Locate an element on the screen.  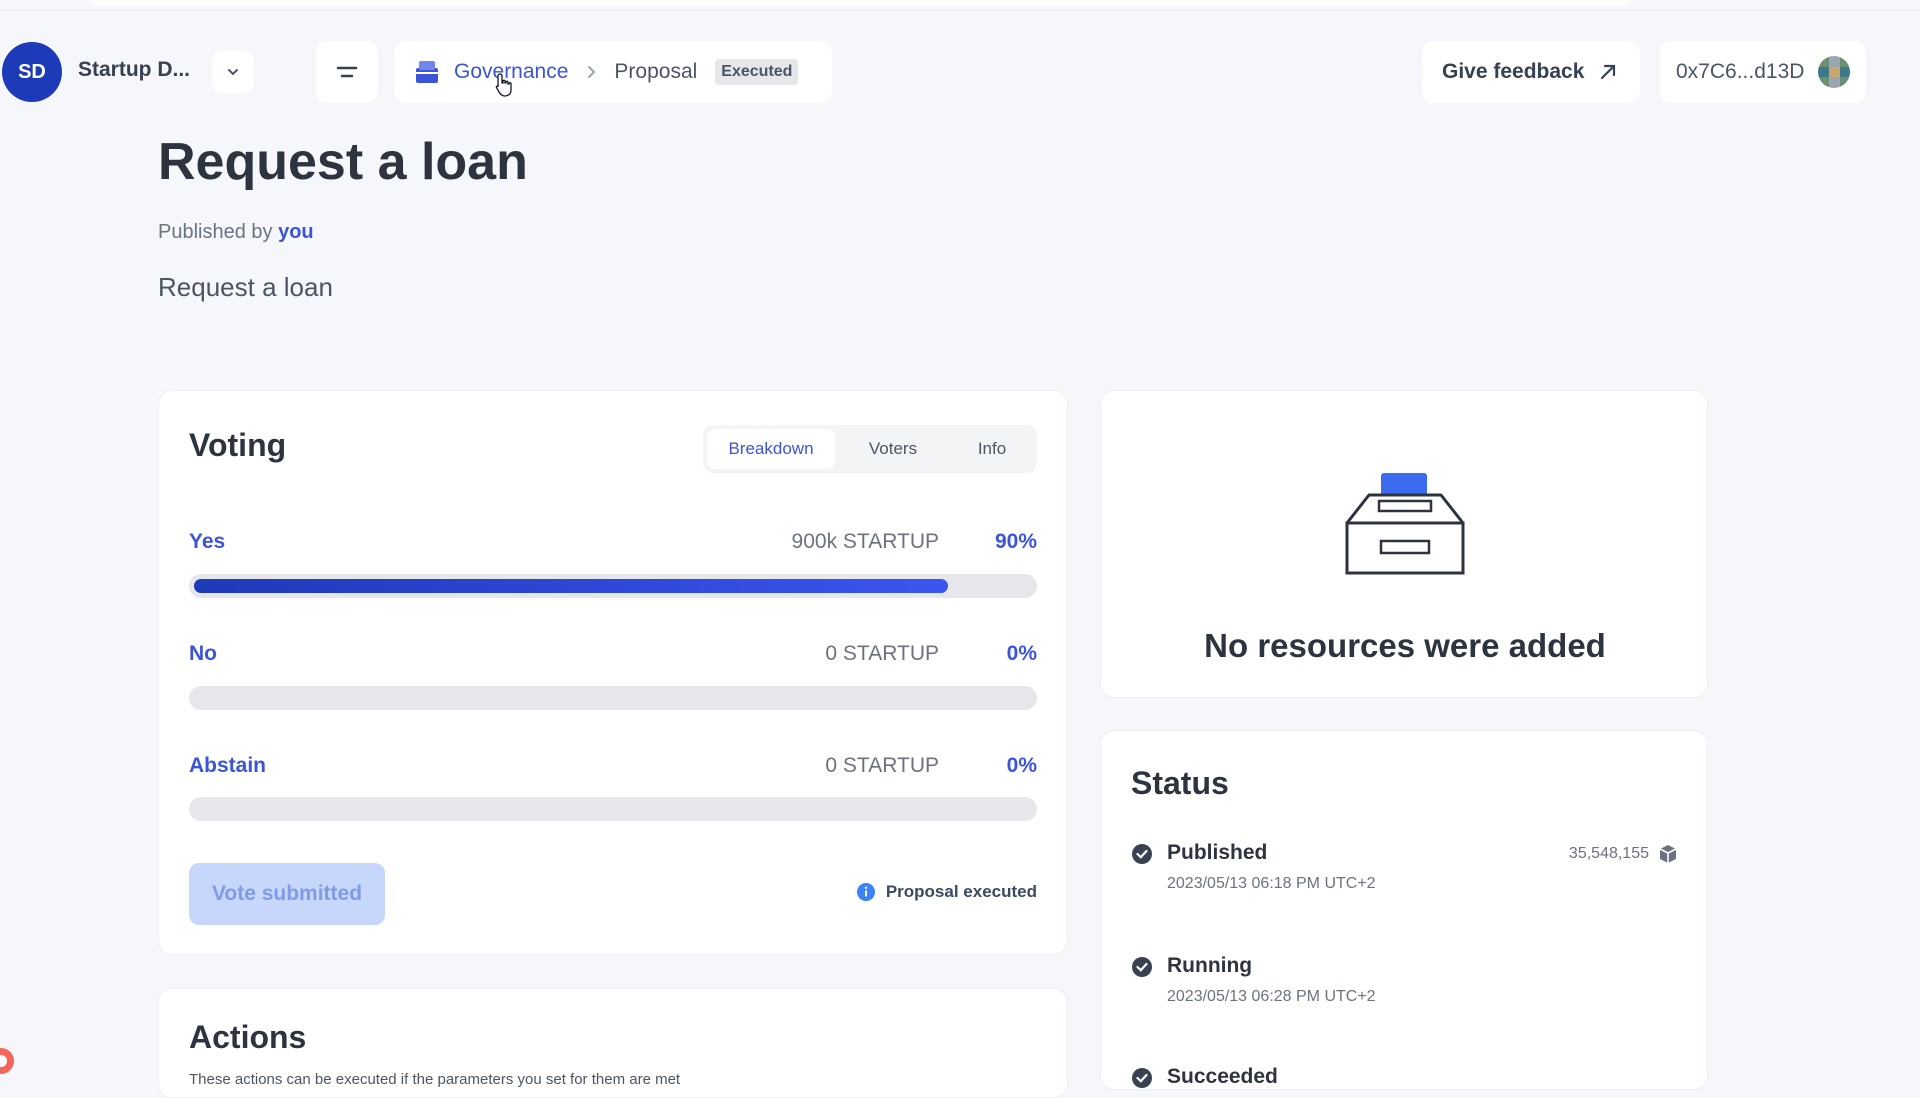
dao-avatar: SD is located at coordinates (32, 72).